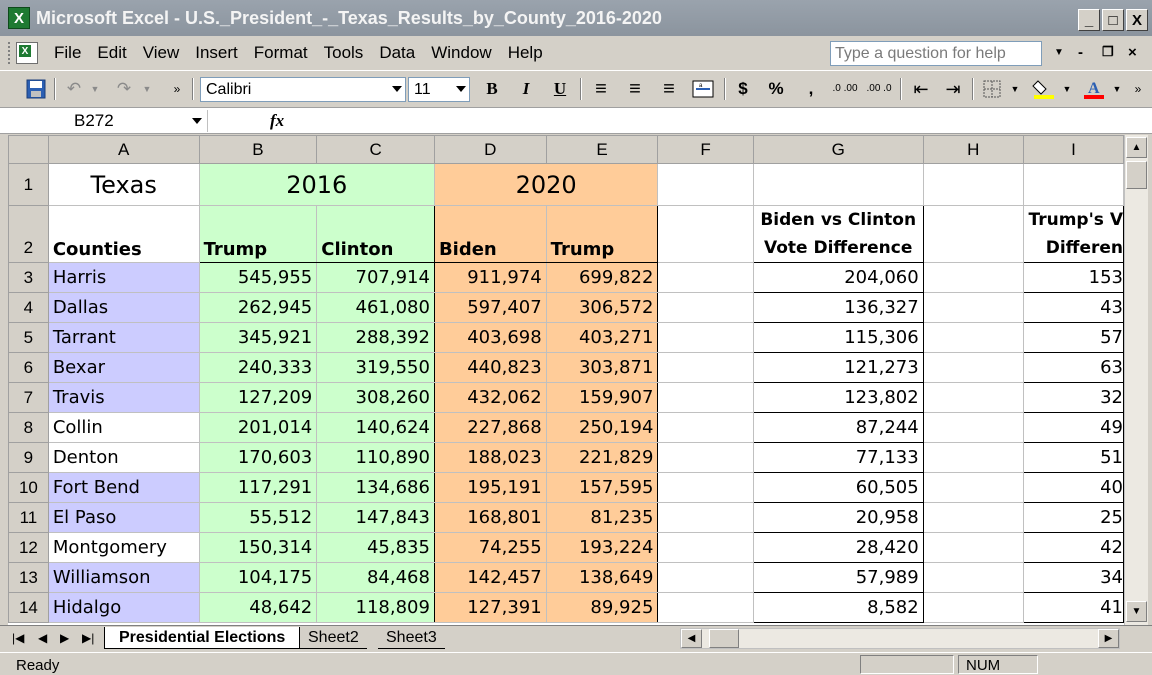  Describe the element at coordinates (811, 89) in the screenshot. I see `comma-style-button: ,` at that location.